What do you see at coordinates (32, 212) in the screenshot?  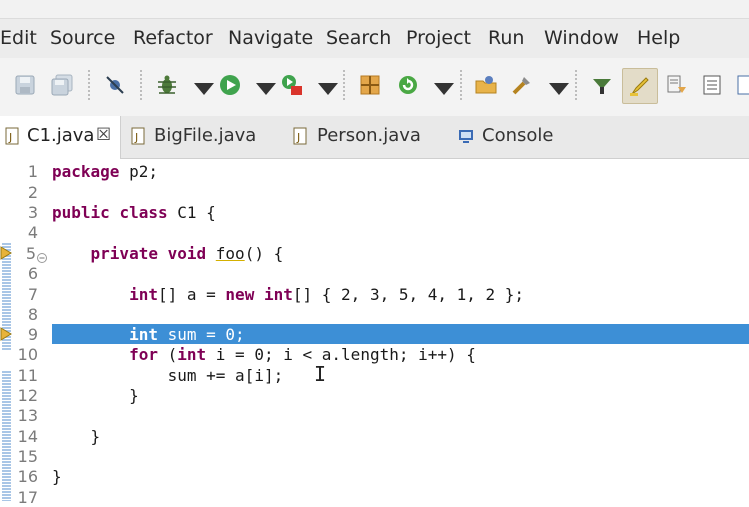 I see `line-number: 3` at bounding box center [32, 212].